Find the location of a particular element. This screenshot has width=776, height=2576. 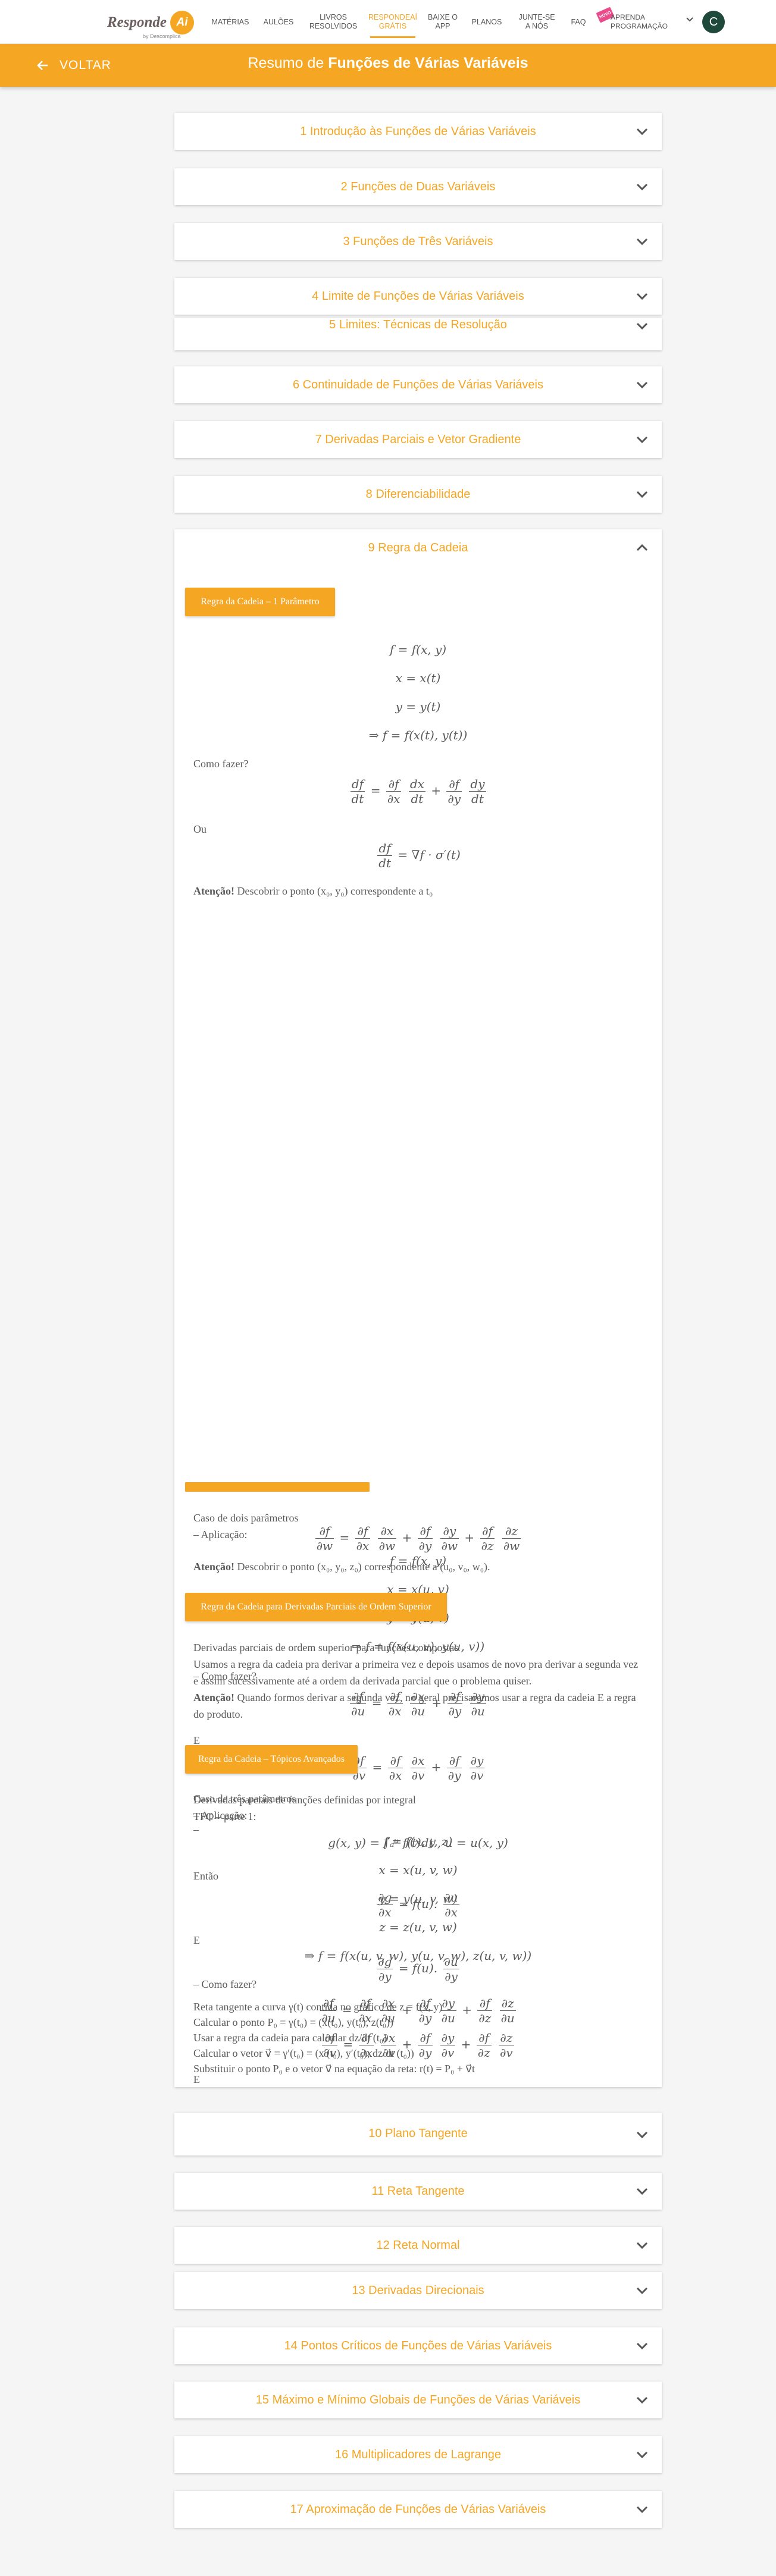

section-title: 8 Diferenciabilidade is located at coordinates (418, 494).